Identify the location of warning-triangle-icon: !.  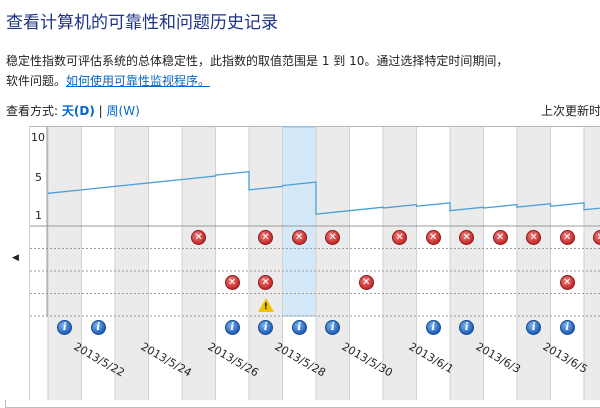
(265, 304).